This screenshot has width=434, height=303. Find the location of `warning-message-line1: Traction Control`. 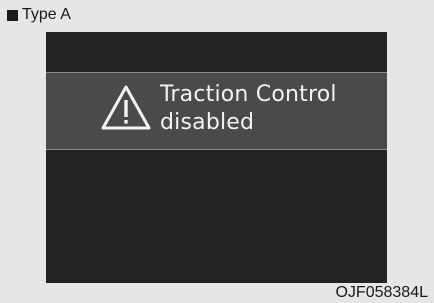

warning-message-line1: Traction Control is located at coordinates (248, 94).